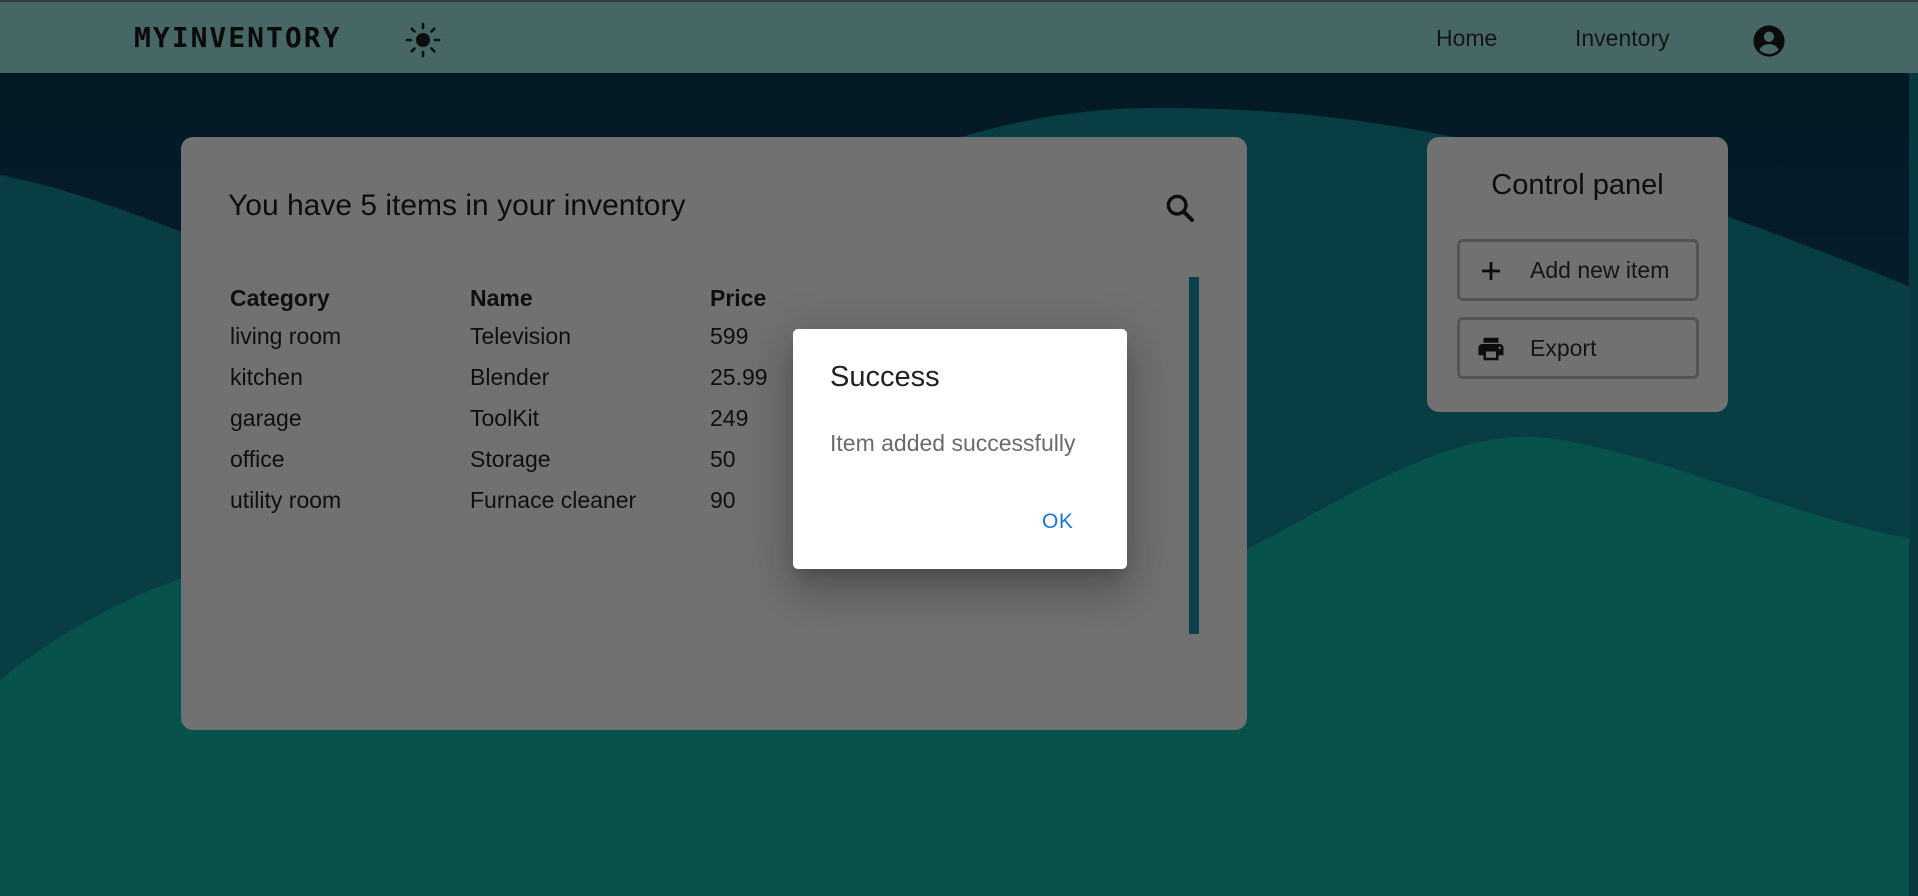 The width and height of the screenshot is (1918, 896). I want to click on dialog-title: Success, so click(885, 377).